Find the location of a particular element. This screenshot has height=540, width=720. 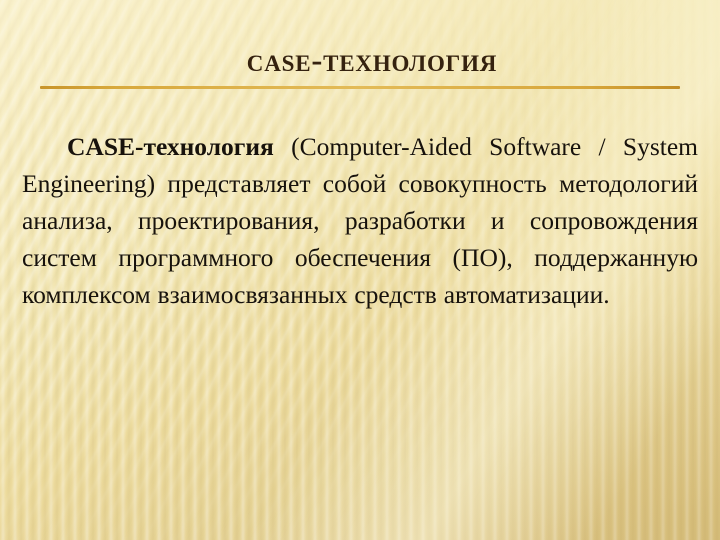

slide-title: CASE-технология is located at coordinates (372, 61).